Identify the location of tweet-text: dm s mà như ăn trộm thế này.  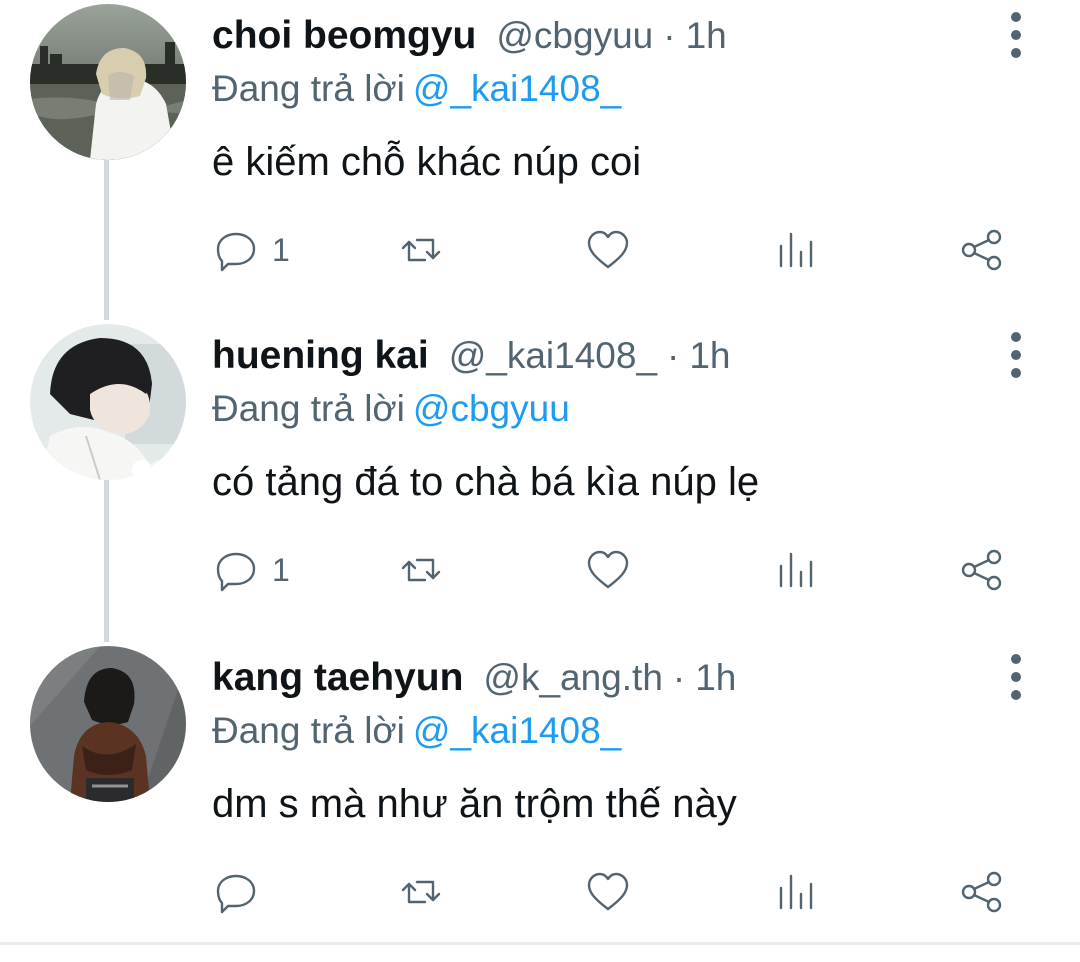
(474, 804).